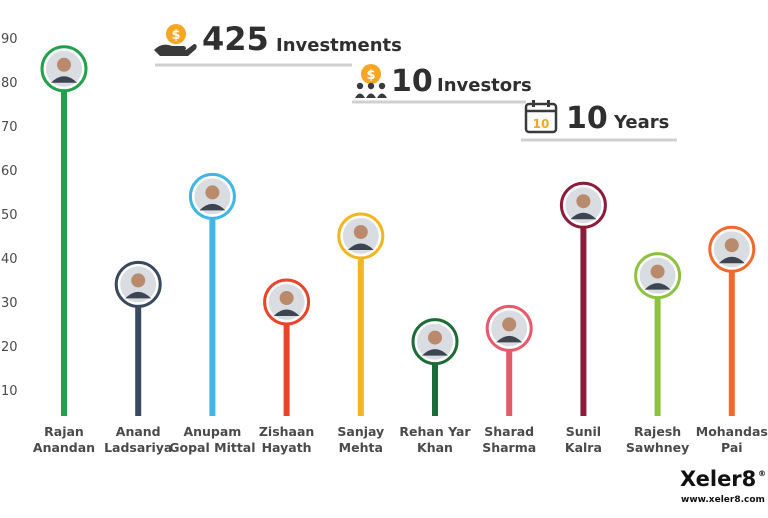  I want to click on brand-mark: ®, so click(762, 473).